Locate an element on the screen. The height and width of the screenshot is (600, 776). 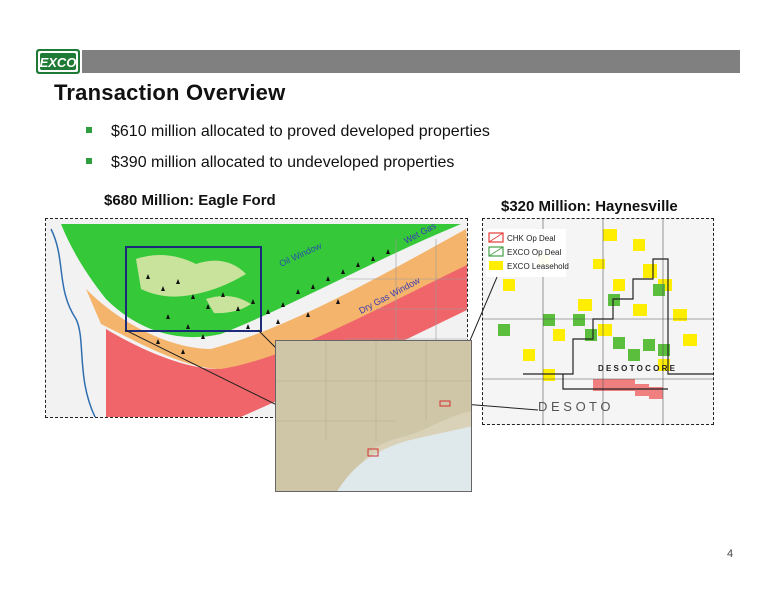
page-number: 4 is located at coordinates (730, 554).